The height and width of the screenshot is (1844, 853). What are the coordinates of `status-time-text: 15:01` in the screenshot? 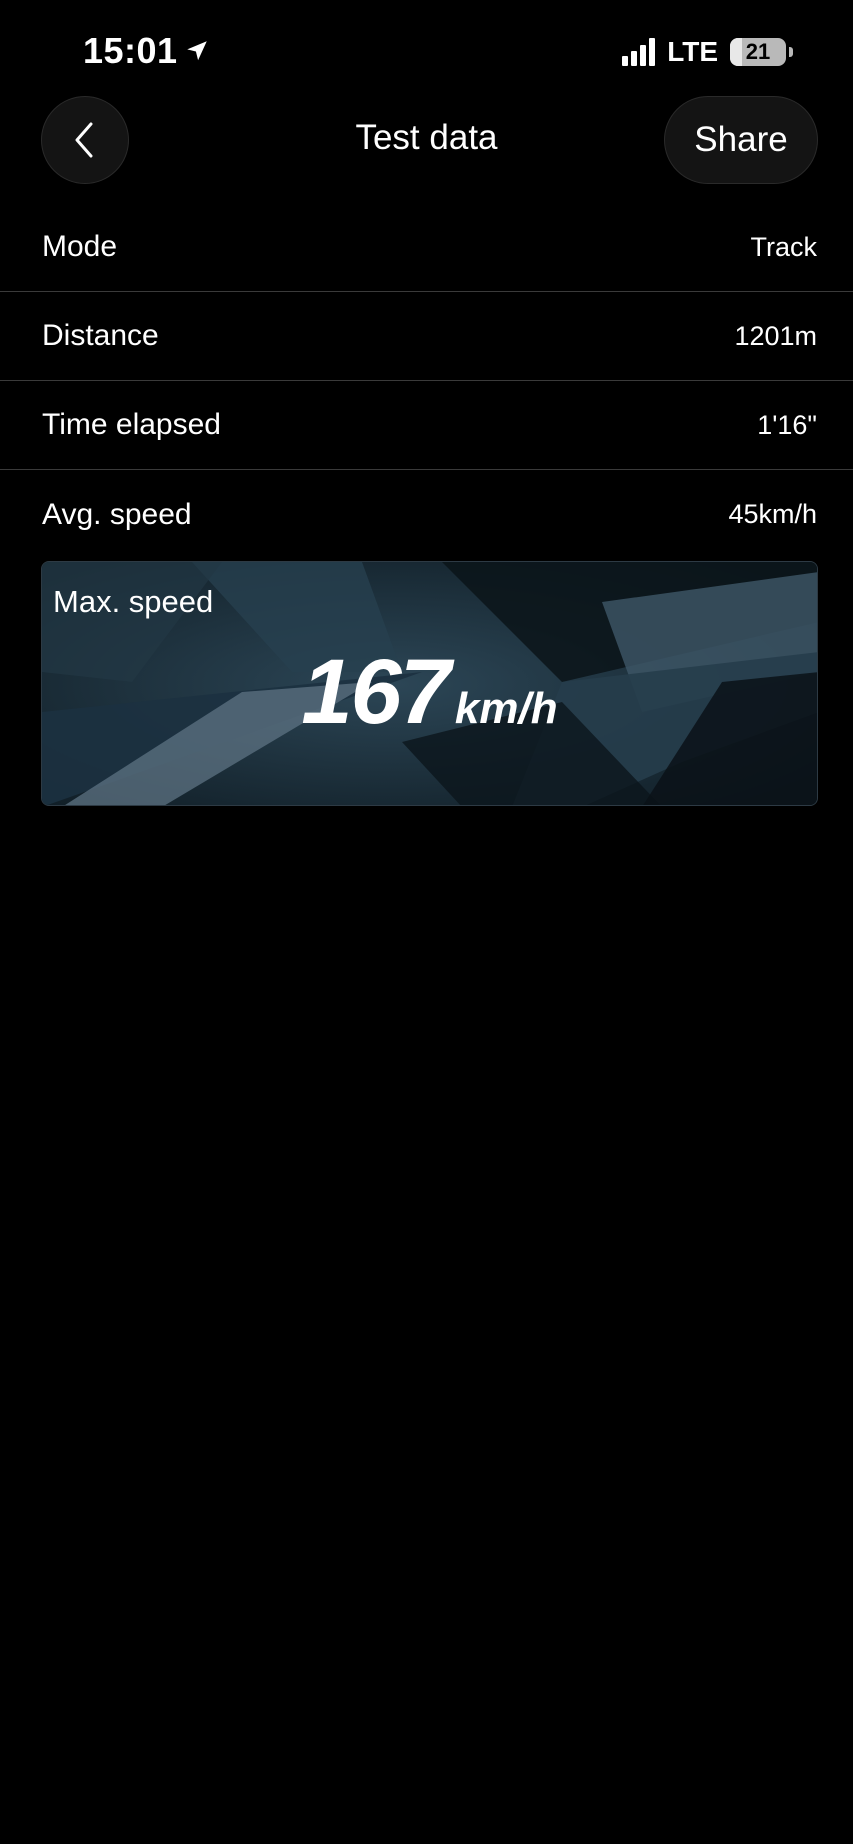 It's located at (130, 50).